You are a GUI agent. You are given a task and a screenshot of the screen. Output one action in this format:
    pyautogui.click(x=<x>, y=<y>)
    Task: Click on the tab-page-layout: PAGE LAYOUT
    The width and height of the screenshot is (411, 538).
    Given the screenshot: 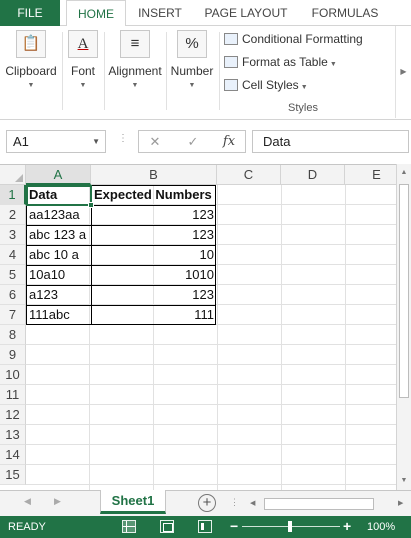 What is the action you would take?
    pyautogui.click(x=246, y=13)
    